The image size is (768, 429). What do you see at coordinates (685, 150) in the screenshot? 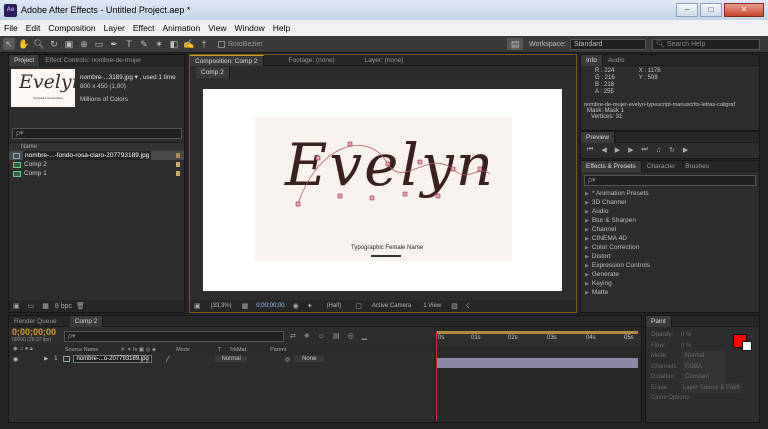
I see `ram-preview-icon: ▶︎` at bounding box center [685, 150].